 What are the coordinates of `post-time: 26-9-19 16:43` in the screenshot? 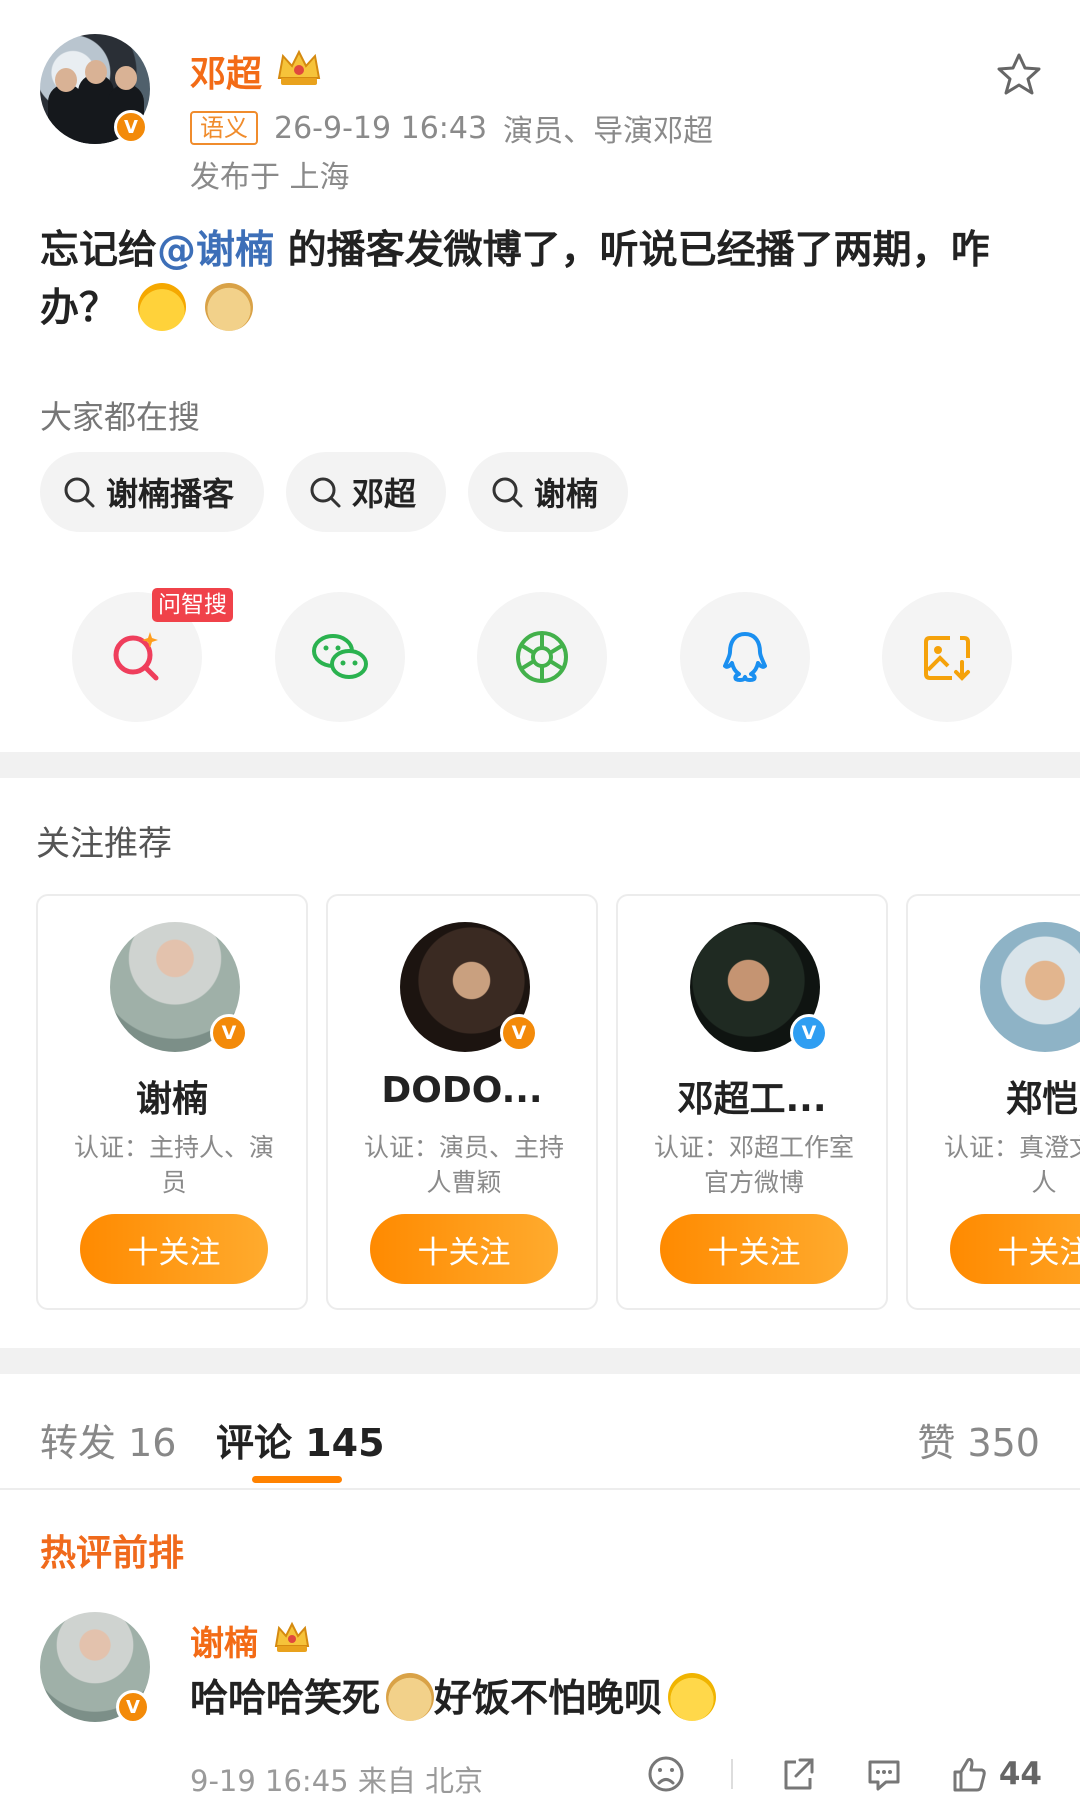 It's located at (381, 128).